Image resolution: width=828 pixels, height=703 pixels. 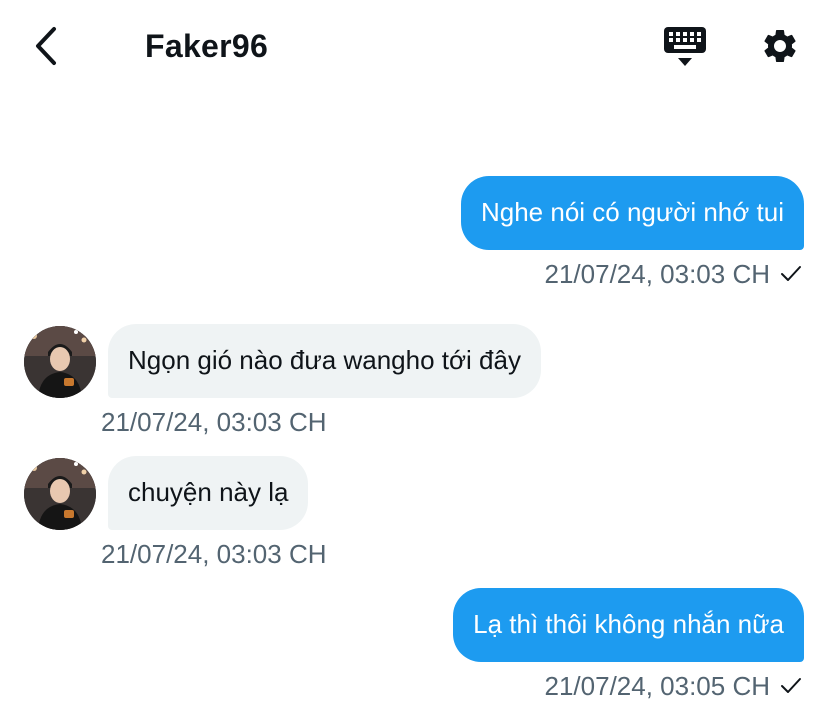 I want to click on keyboard-button, so click(x=685, y=47).